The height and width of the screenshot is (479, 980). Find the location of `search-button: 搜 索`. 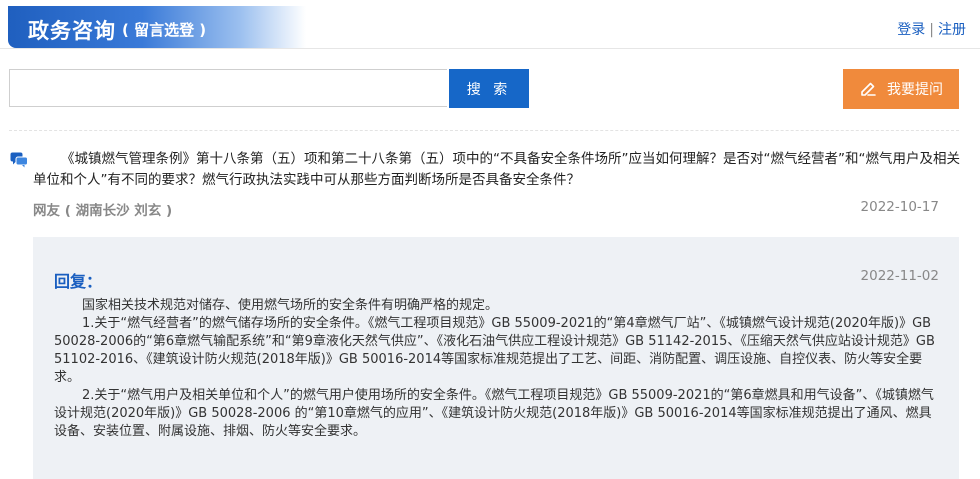

search-button: 搜 索 is located at coordinates (489, 88).